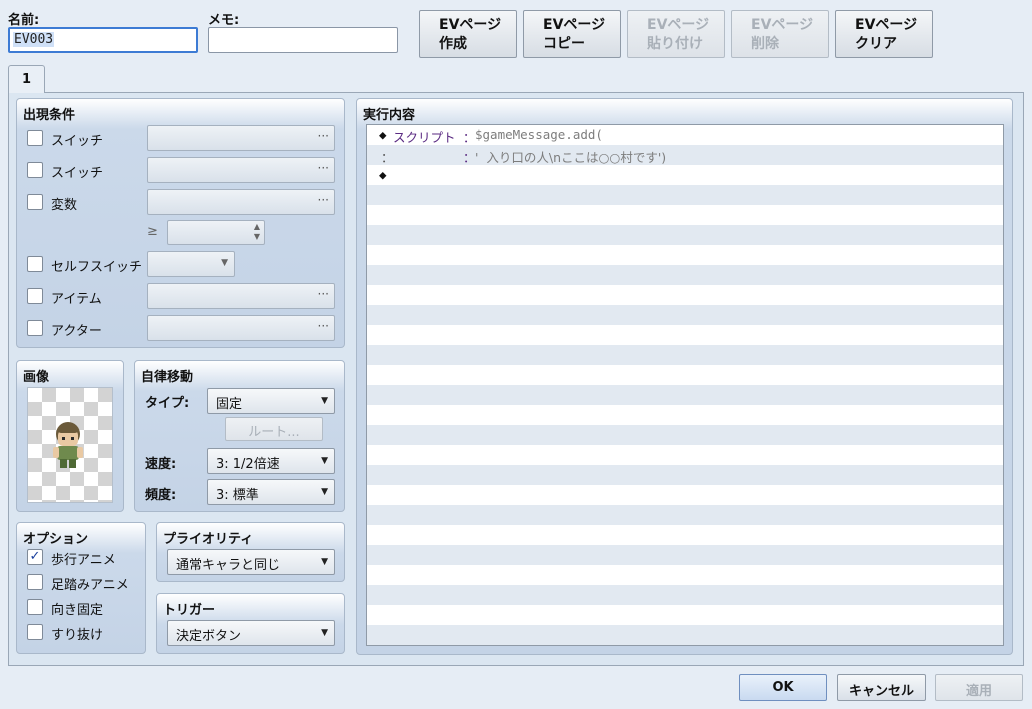 The width and height of the screenshot is (1032, 709). What do you see at coordinates (191, 264) in the screenshot?
I see `selfswitch-dropdown: ▼` at bounding box center [191, 264].